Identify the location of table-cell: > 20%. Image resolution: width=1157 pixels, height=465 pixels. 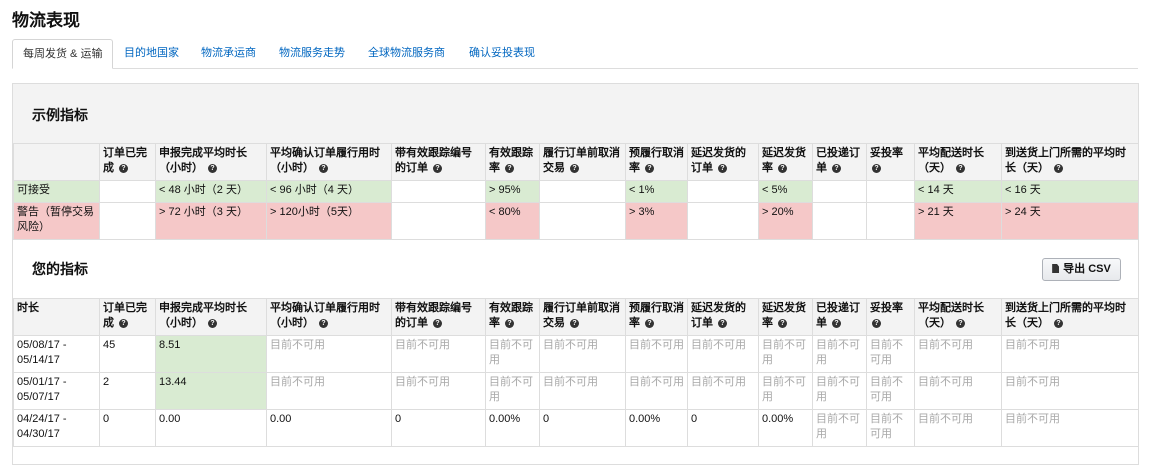
(785, 221).